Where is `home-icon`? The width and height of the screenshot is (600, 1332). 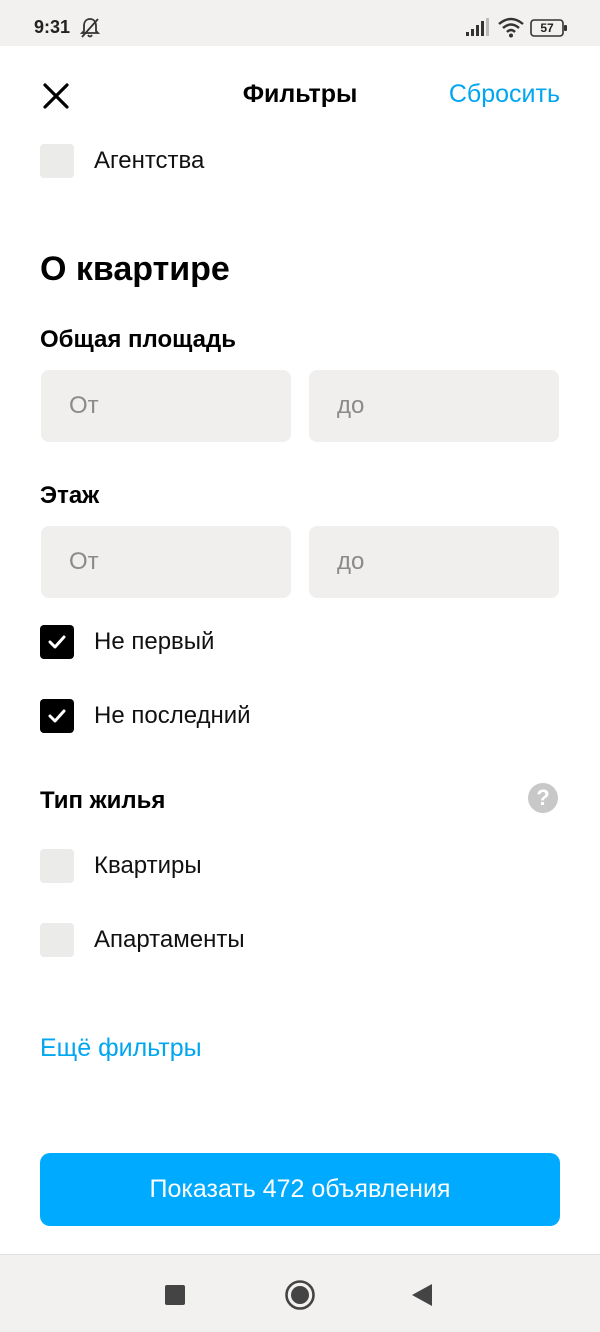 home-icon is located at coordinates (300, 1295).